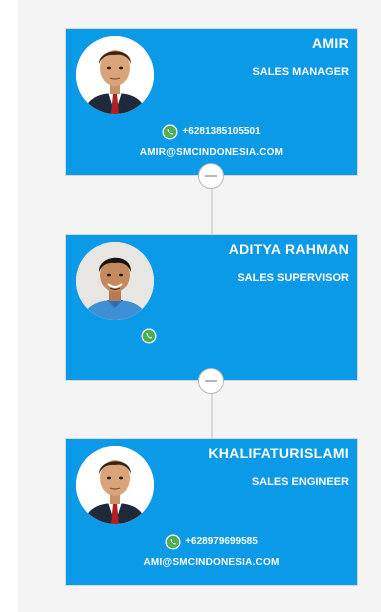  What do you see at coordinates (300, 72) in the screenshot?
I see `employee-title: SALES MANAGER` at bounding box center [300, 72].